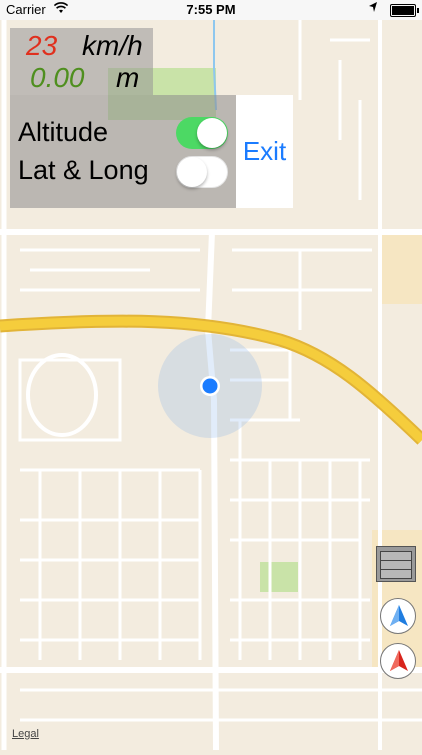 Image resolution: width=422 pixels, height=755 pixels. I want to click on user-location-dot-icon, so click(210, 386).